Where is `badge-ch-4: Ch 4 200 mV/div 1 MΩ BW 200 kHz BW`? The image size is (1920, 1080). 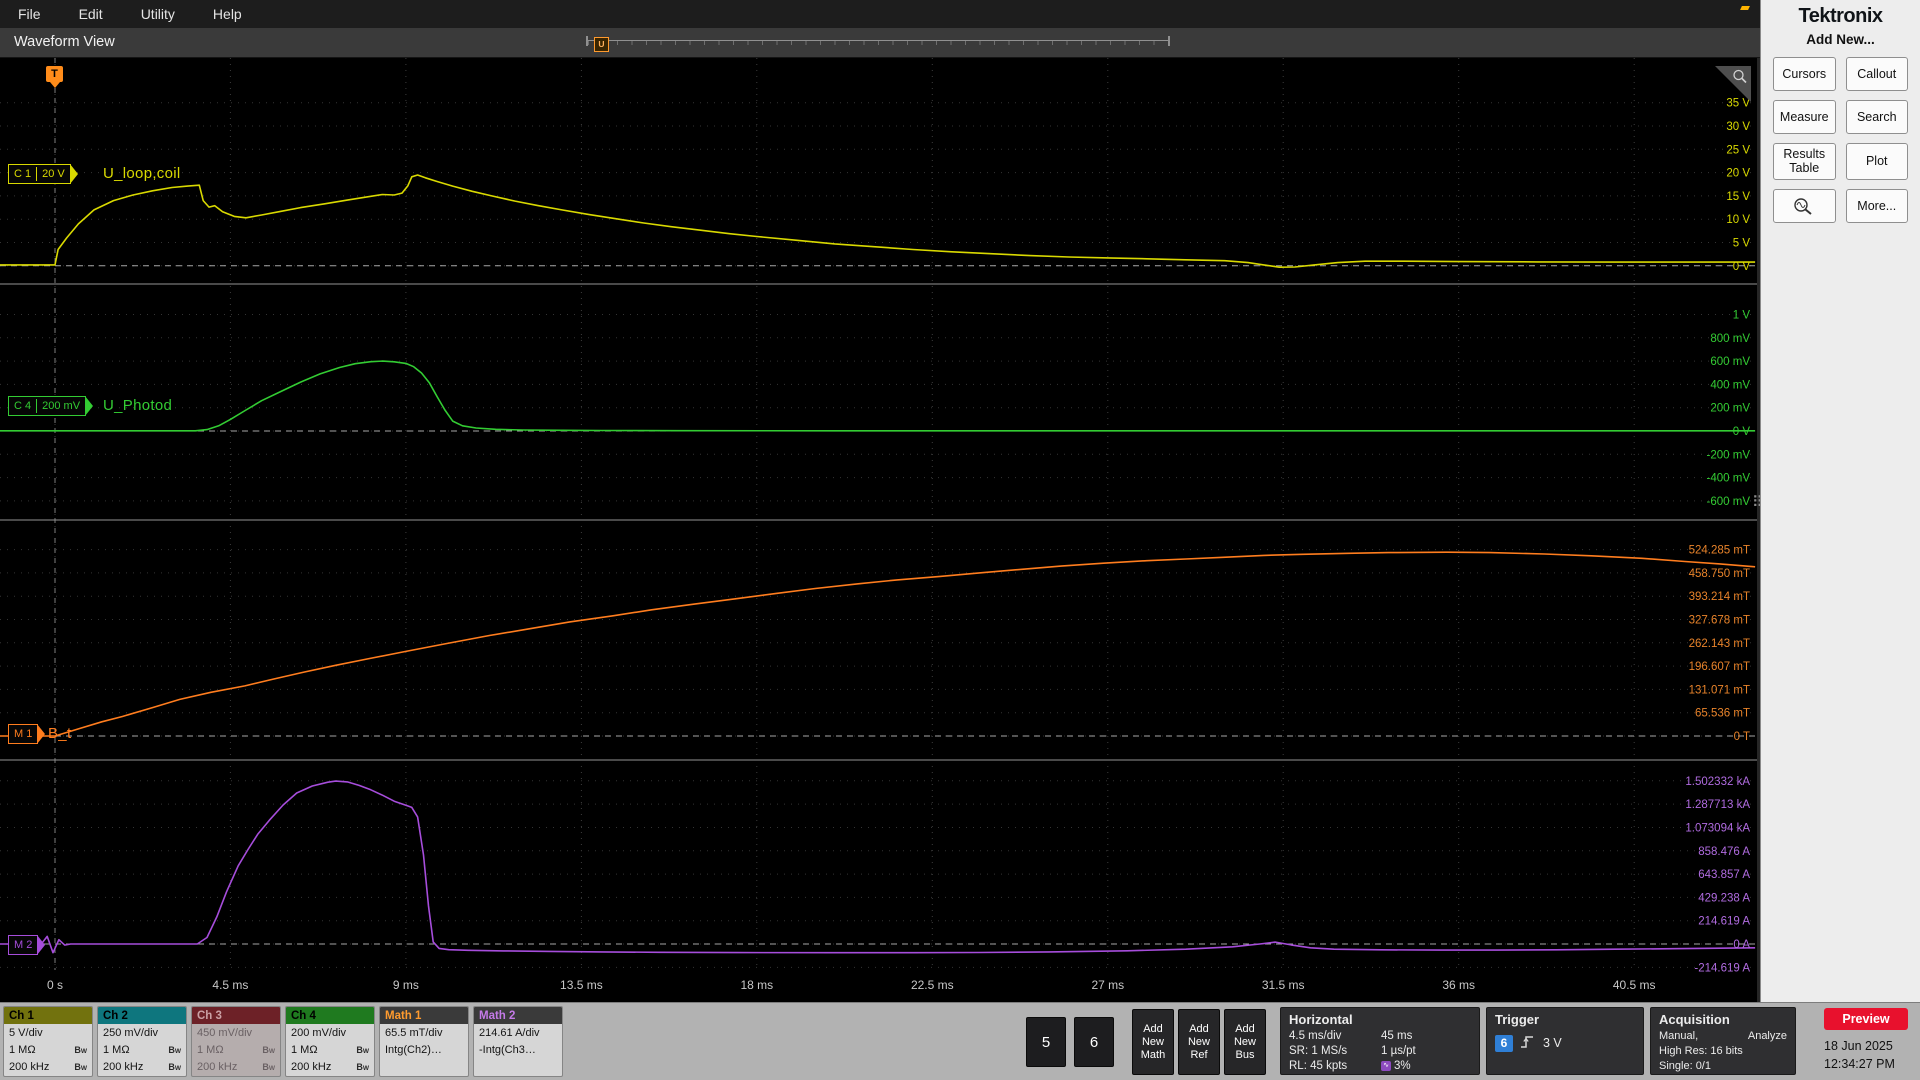 badge-ch-4: Ch 4 200 mV/div 1 MΩ BW 200 kHz BW is located at coordinates (330, 1041).